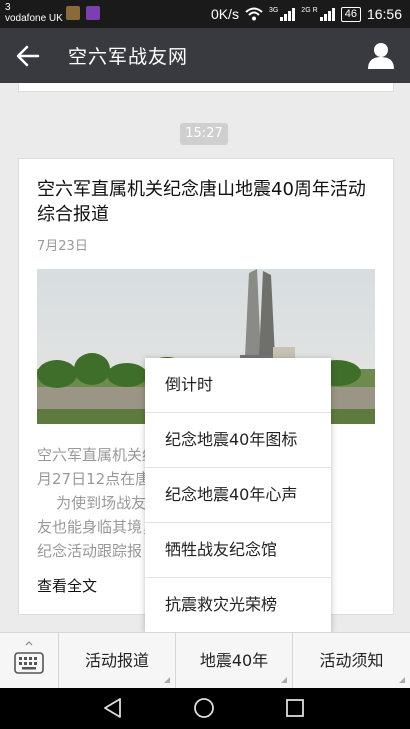  Describe the element at coordinates (384, 14) in the screenshot. I see `clock: 16:56` at that location.